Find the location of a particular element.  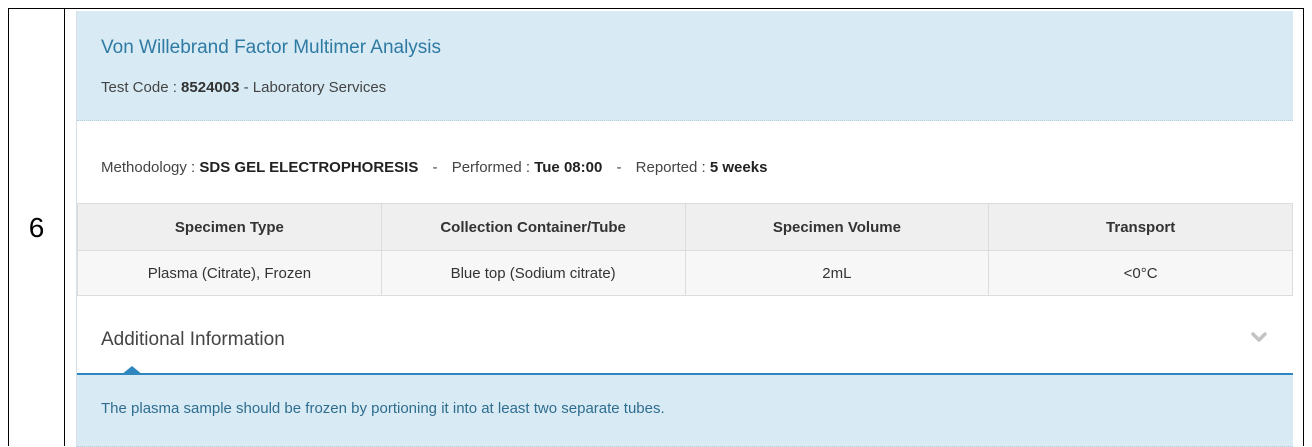

additional-info-title: Additional Information is located at coordinates (193, 339).